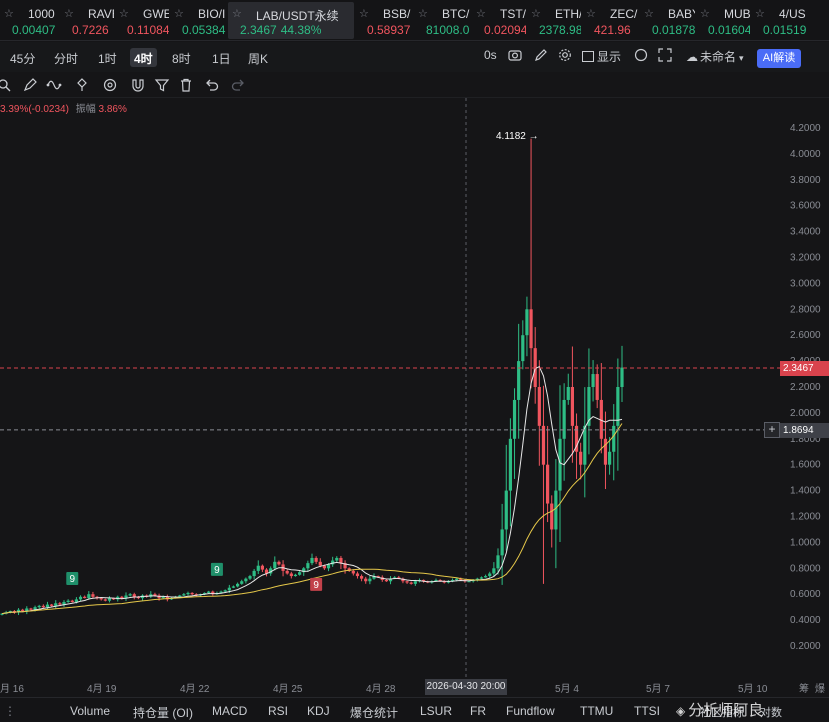 The width and height of the screenshot is (829, 722). What do you see at coordinates (278, 711) in the screenshot?
I see `indicator-tab: RSI` at bounding box center [278, 711].